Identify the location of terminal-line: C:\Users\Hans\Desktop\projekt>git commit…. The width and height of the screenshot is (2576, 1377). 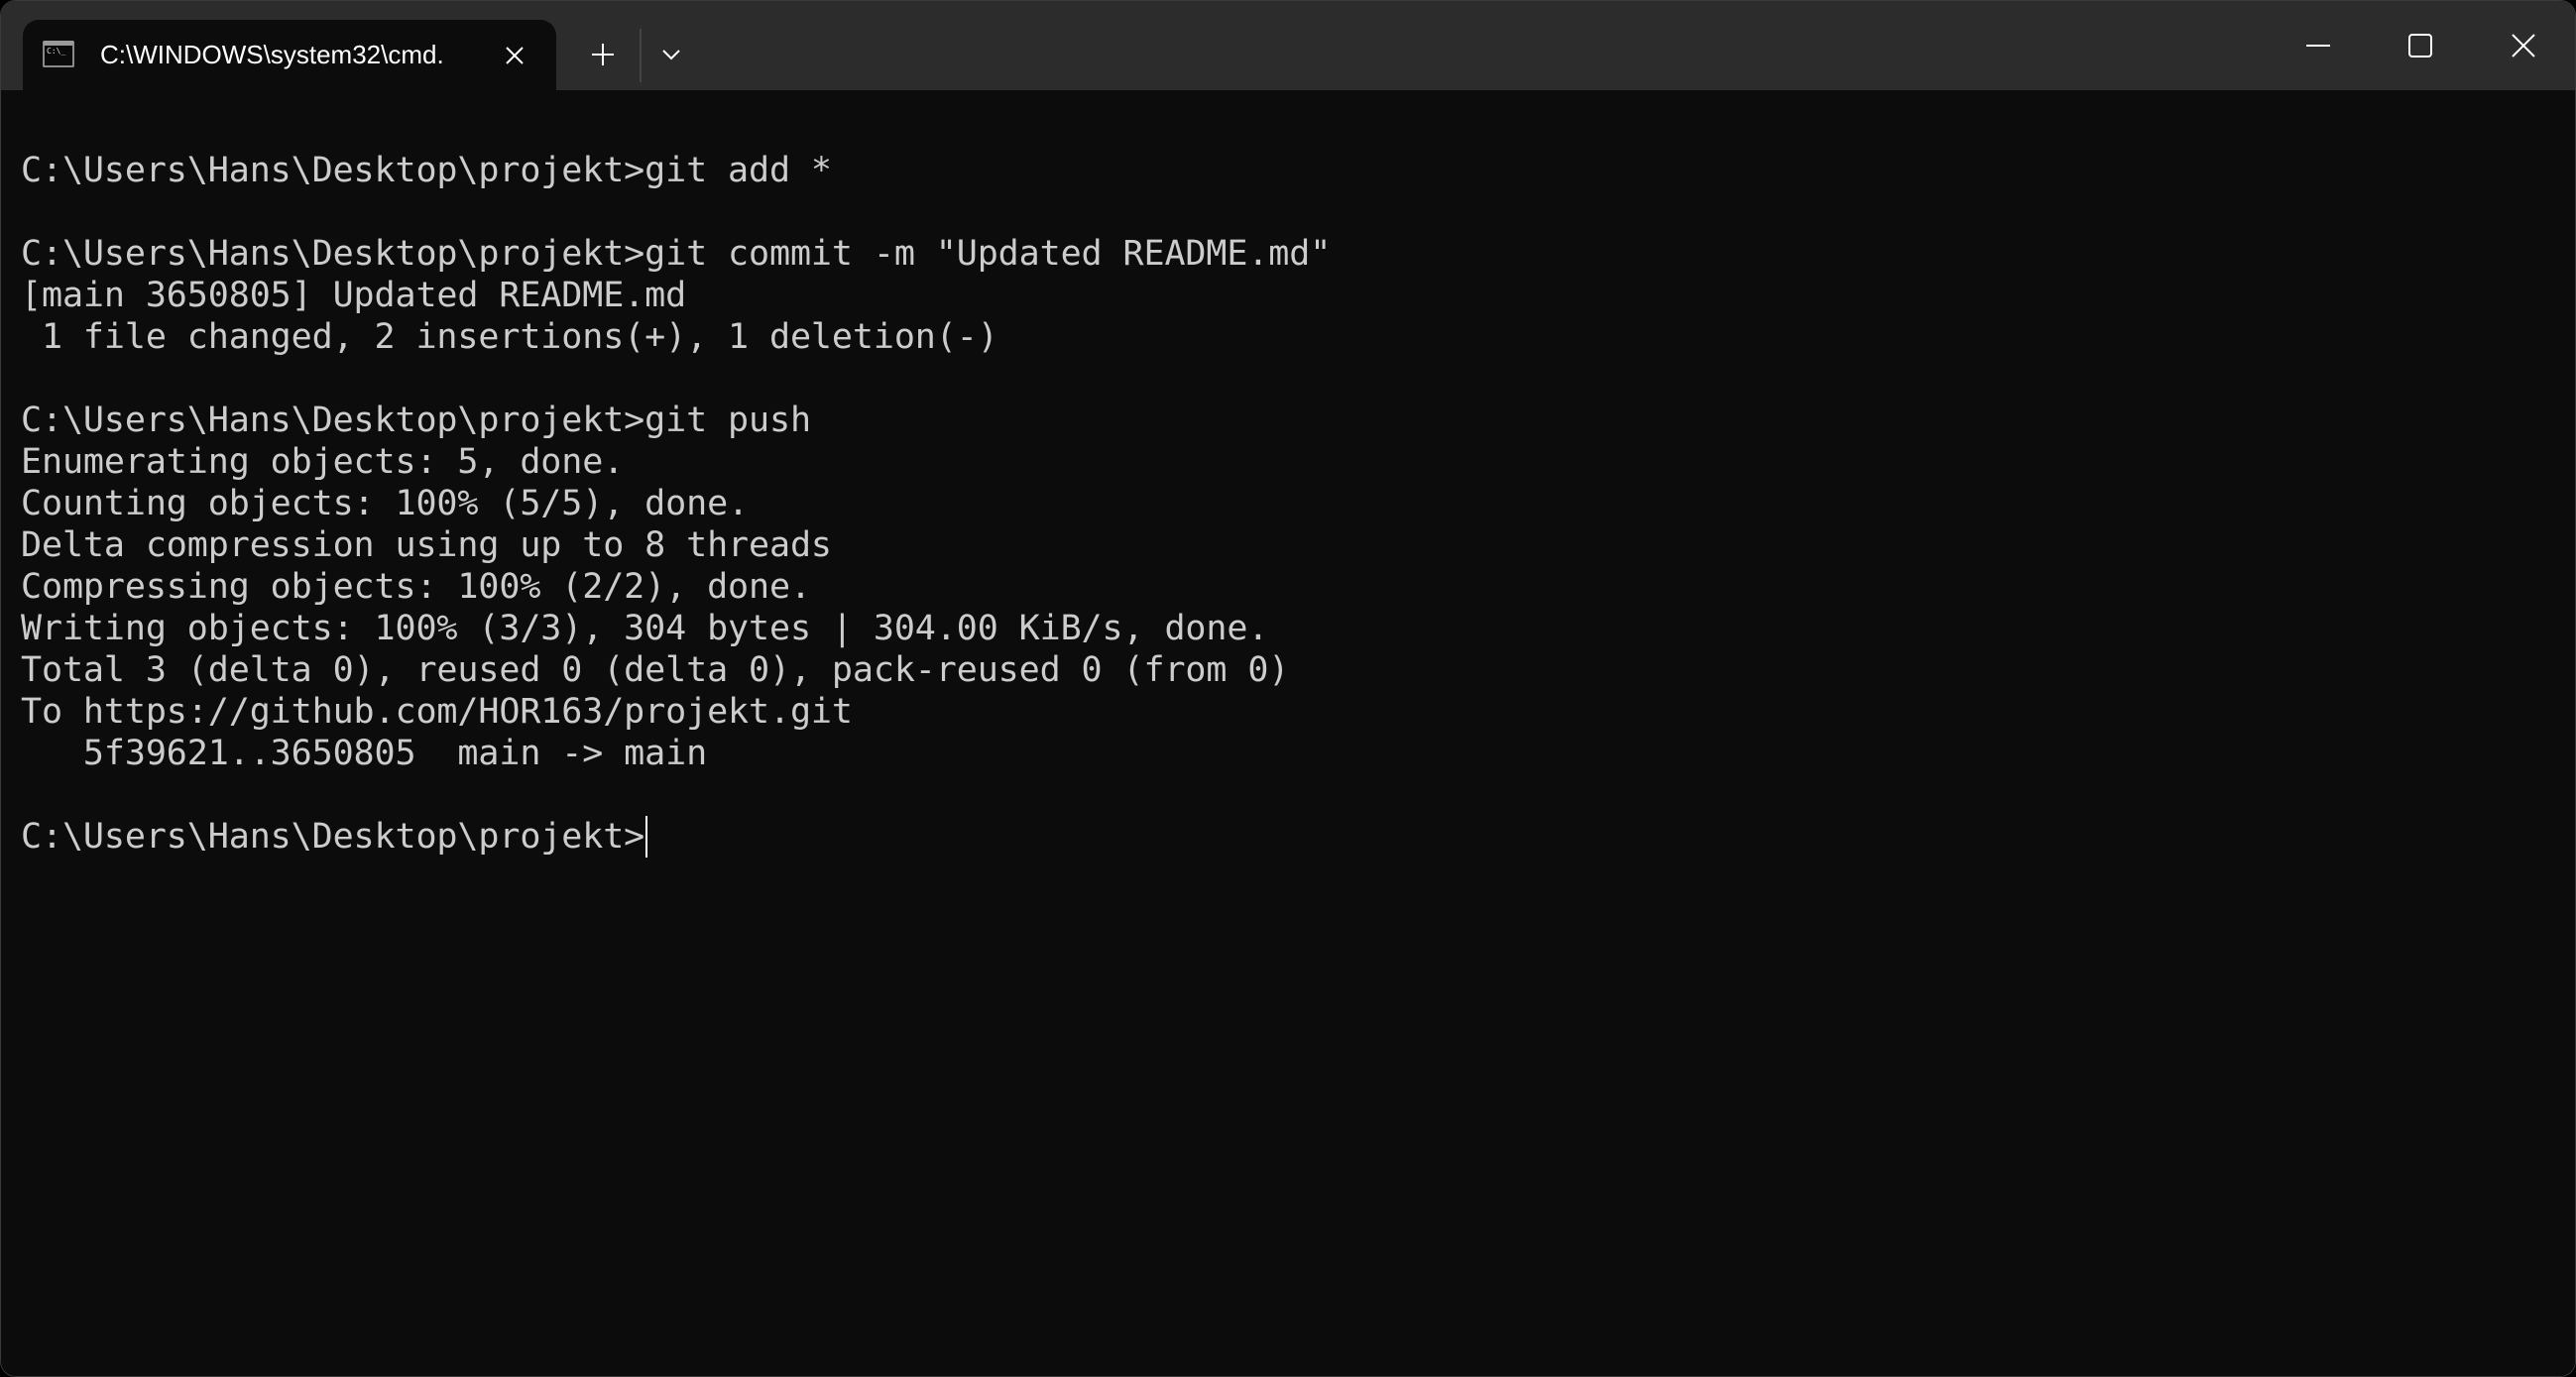
(677, 254).